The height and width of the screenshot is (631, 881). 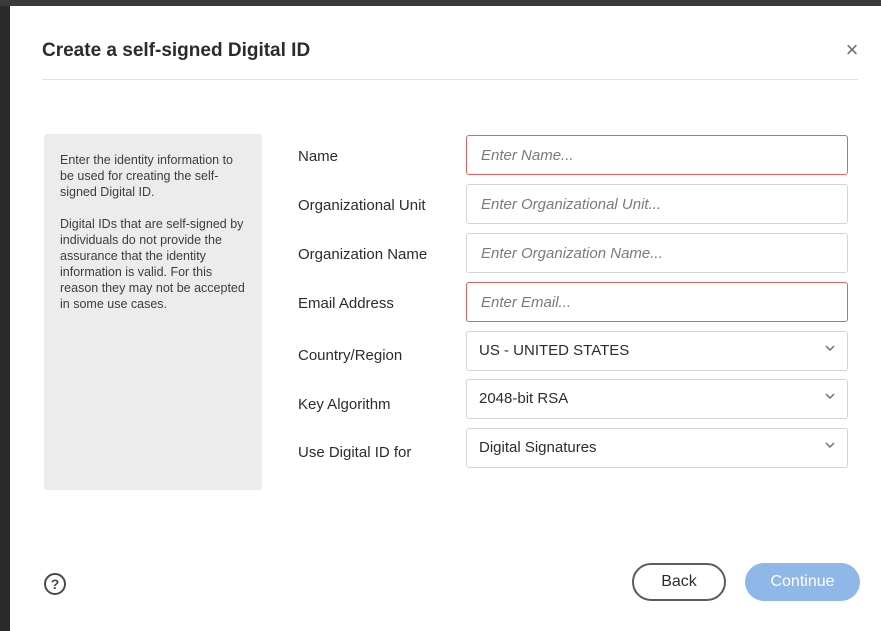 I want to click on org-unit-field, so click(x=657, y=204).